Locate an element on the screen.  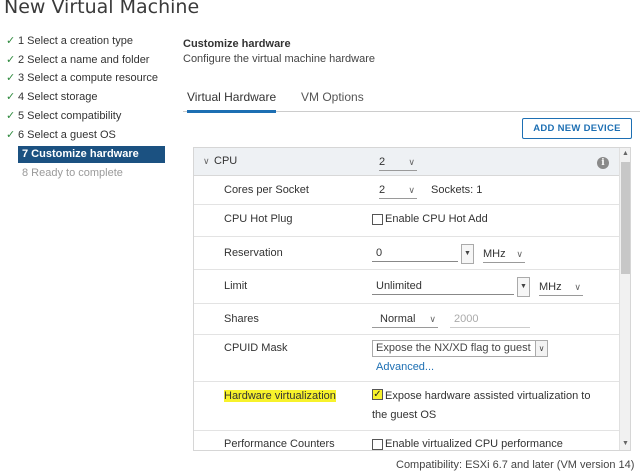
reservation-unit: MHz is located at coordinates (494, 254).